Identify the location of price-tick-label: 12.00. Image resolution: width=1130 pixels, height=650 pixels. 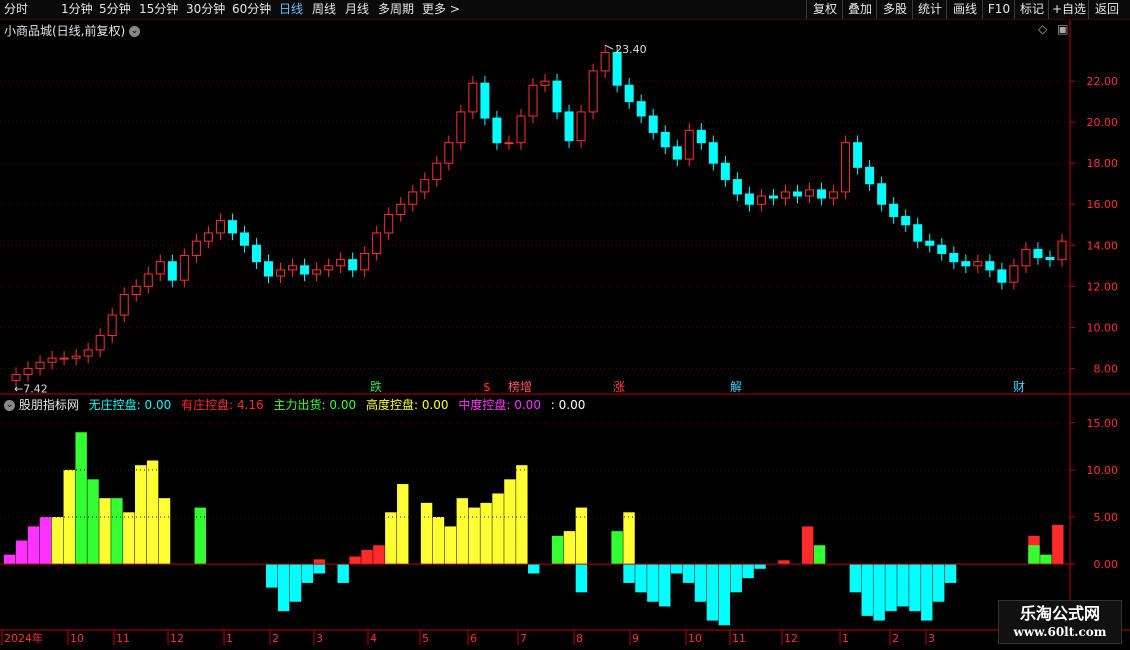
(1103, 286).